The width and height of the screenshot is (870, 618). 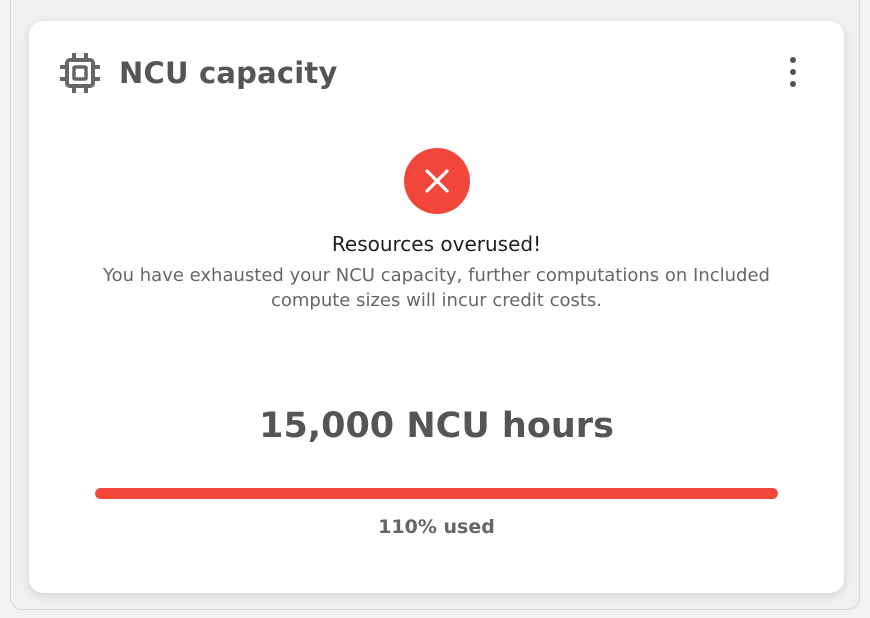 I want to click on more-vertical-icon, so click(x=793, y=60).